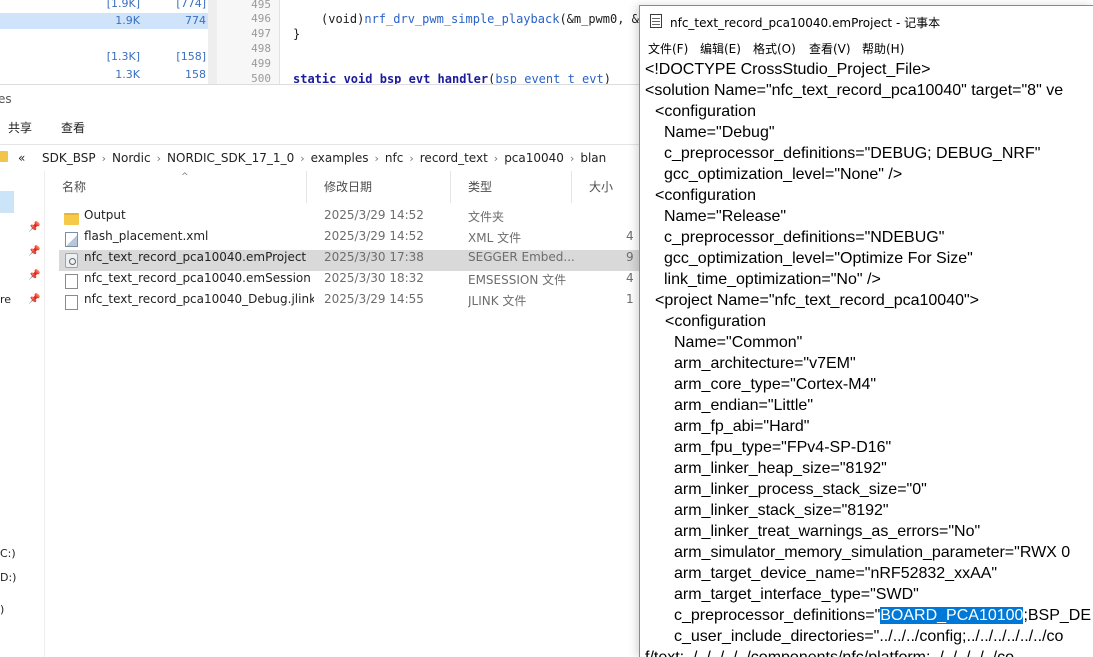  I want to click on text-line: Name="Debug", so click(719, 132).